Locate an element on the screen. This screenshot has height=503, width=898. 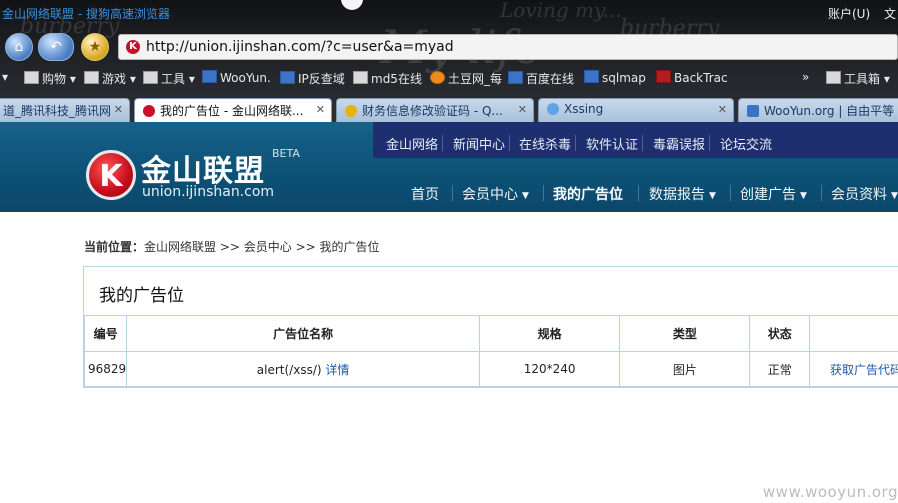
cell-type: 图片 is located at coordinates (685, 369).